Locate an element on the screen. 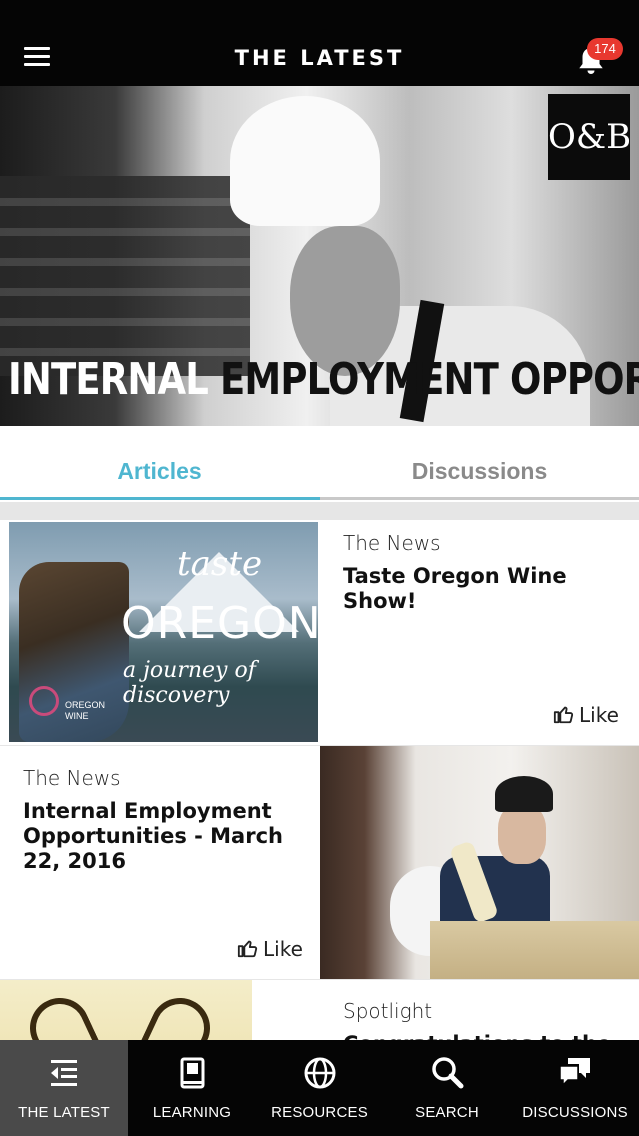 The height and width of the screenshot is (1136, 639). hero-caption: INTERNAL EMPLOYMENT OPPORTUNITIES is located at coordinates (323, 379).